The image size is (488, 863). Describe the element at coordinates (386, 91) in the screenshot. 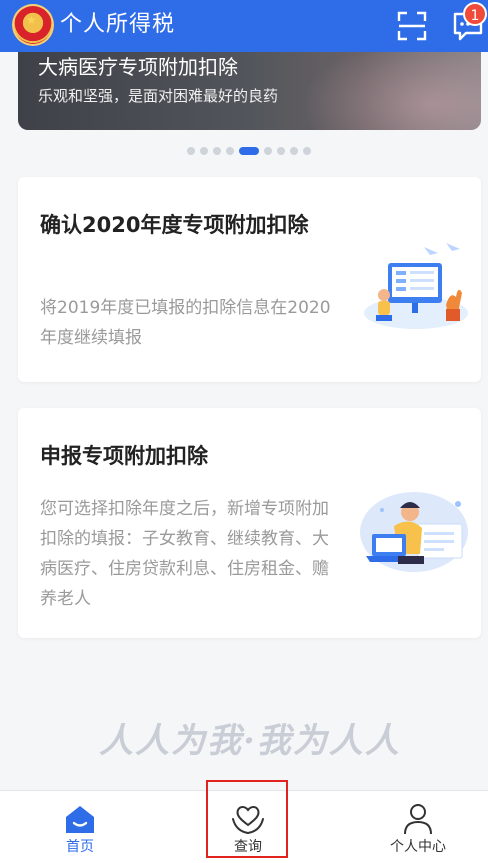

I see `banner-image` at that location.